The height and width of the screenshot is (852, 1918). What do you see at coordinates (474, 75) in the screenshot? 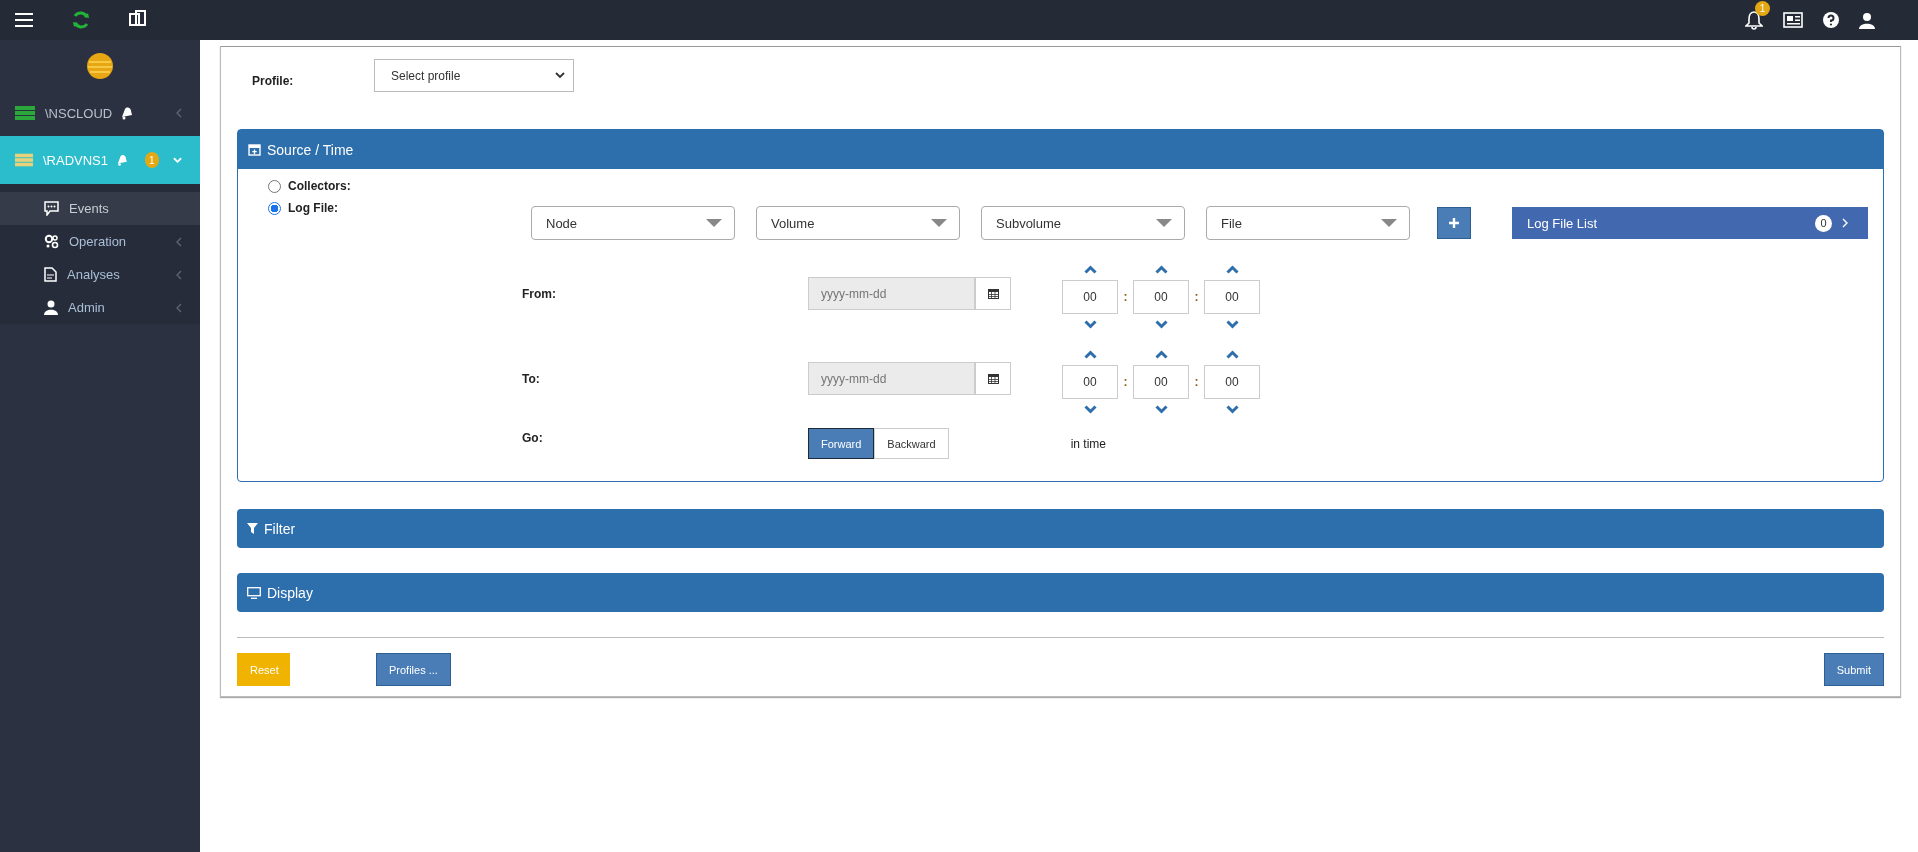
I see `profile-select: Select profile` at bounding box center [474, 75].